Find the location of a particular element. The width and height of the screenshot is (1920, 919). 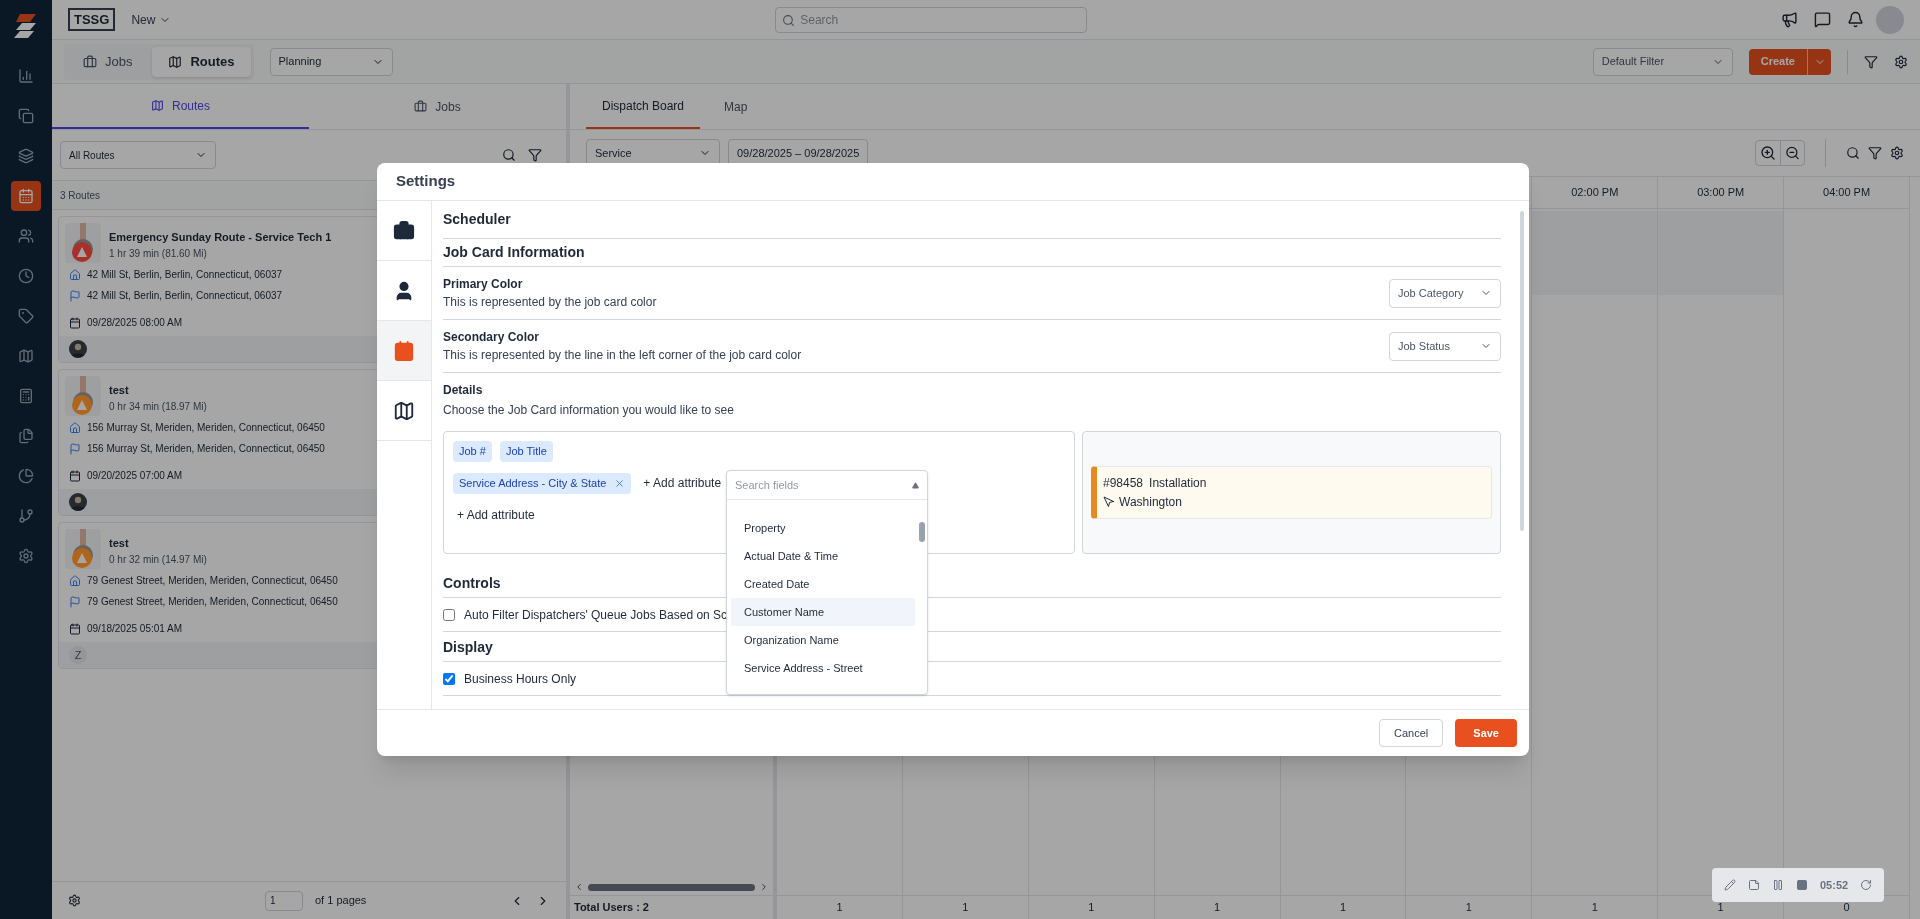

bar-chart-icon is located at coordinates (26, 76).